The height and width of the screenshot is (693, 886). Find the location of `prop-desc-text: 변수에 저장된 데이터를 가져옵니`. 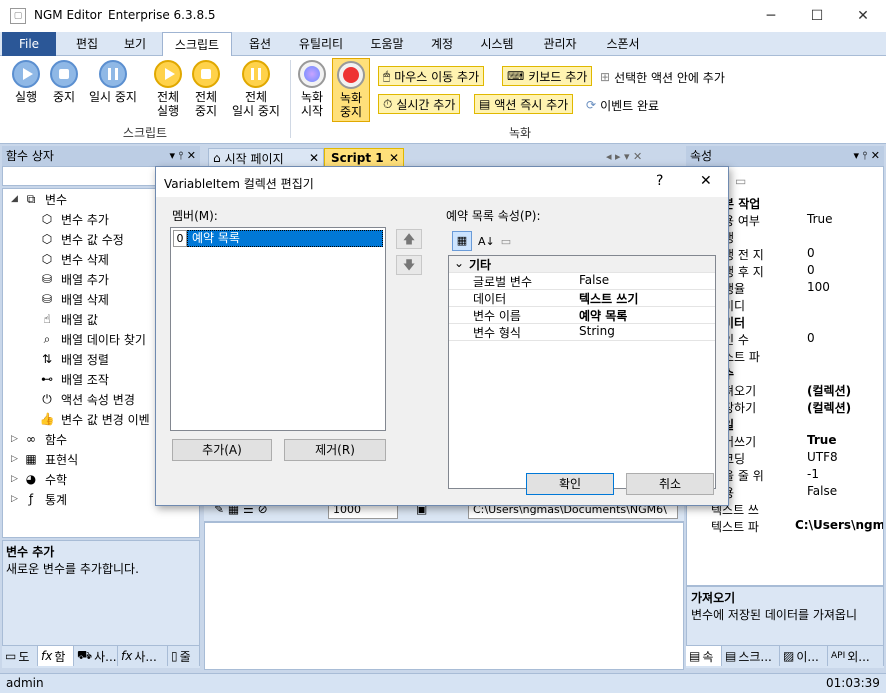

prop-desc-text: 변수에 저장된 데이터를 가져옵니 is located at coordinates (774, 615).